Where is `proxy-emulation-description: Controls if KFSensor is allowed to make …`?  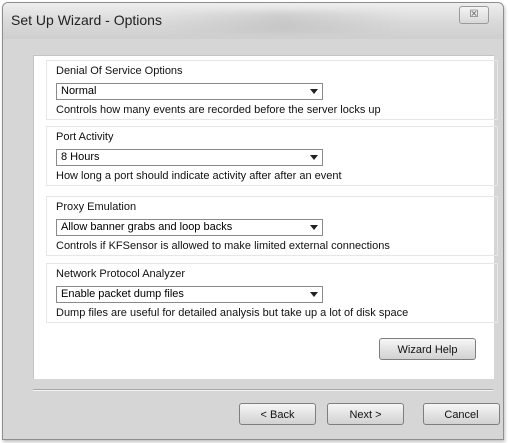
proxy-emulation-description: Controls if KFSensor is allowed to make … is located at coordinates (223, 246).